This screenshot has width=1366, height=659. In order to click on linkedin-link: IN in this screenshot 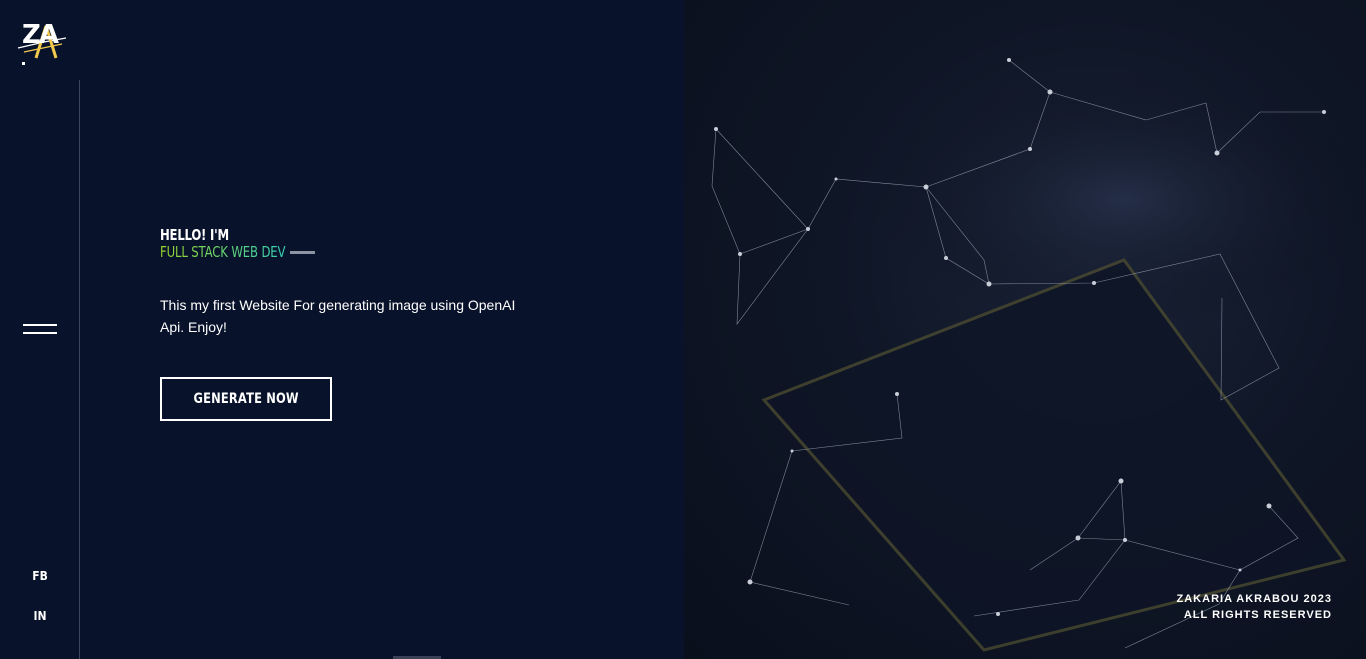, I will do `click(40, 616)`.